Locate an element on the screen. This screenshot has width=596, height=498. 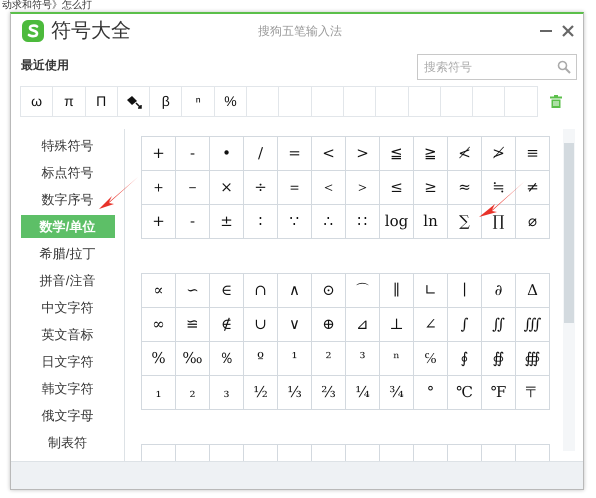
symbol-cell: ≈ is located at coordinates (465, 187).